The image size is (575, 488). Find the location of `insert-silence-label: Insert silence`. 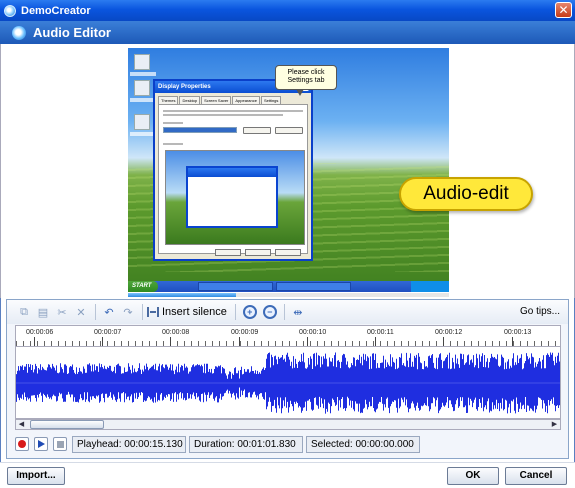

insert-silence-label: Insert silence is located at coordinates (194, 312).